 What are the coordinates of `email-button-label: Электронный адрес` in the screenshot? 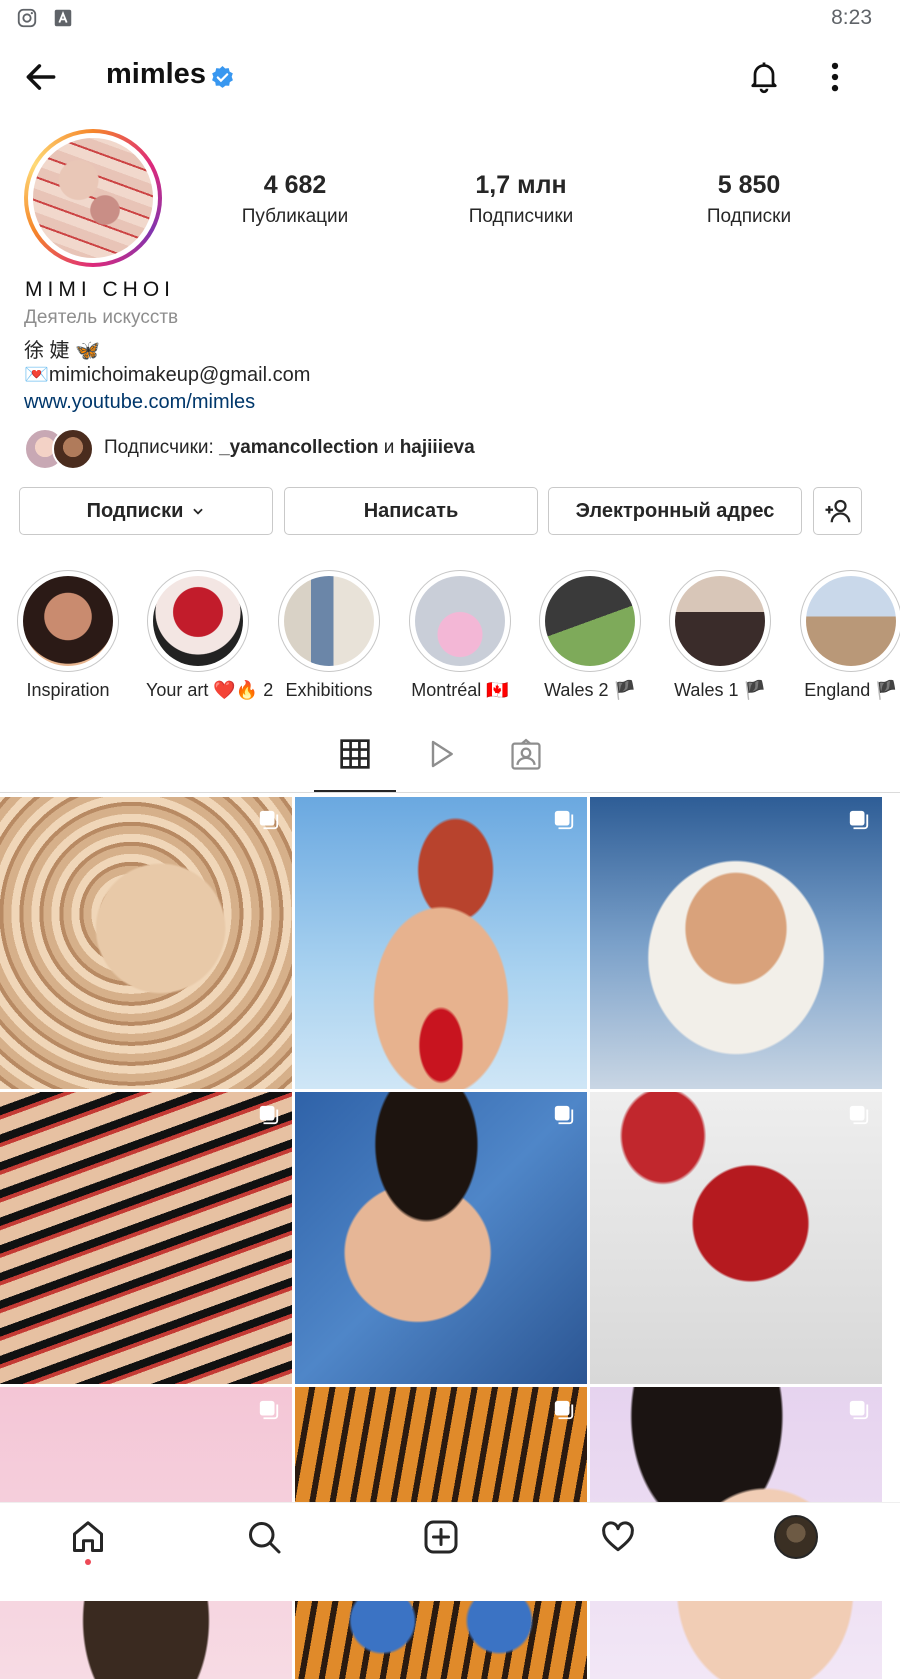 It's located at (675, 510).